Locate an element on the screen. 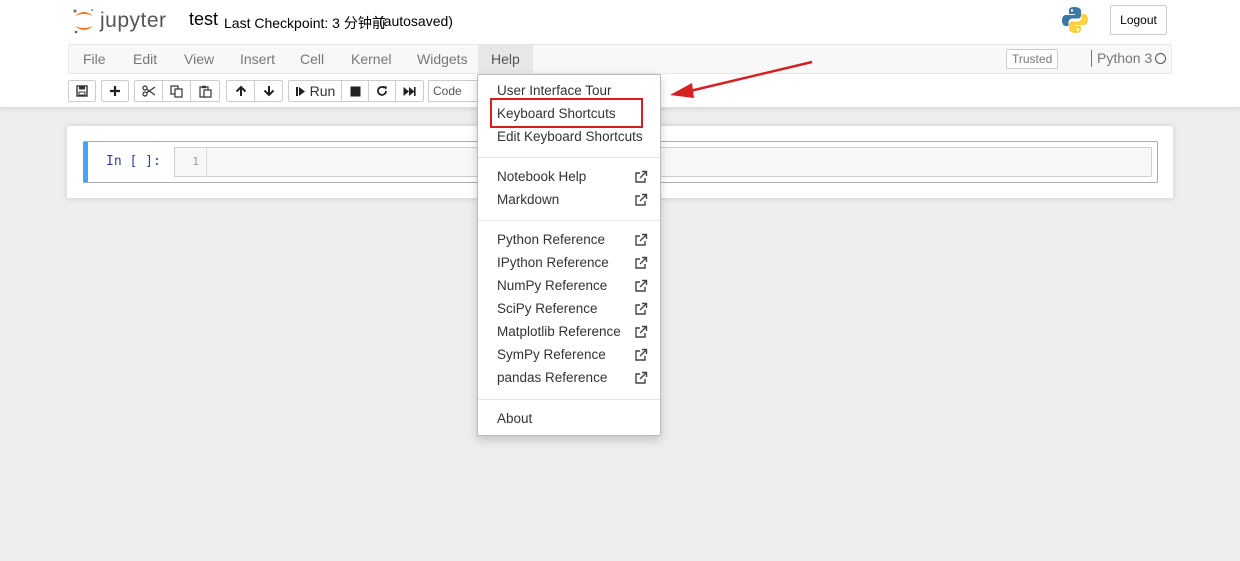 The height and width of the screenshot is (561, 1240). jupyter-logo-icon is located at coordinates (83, 21).